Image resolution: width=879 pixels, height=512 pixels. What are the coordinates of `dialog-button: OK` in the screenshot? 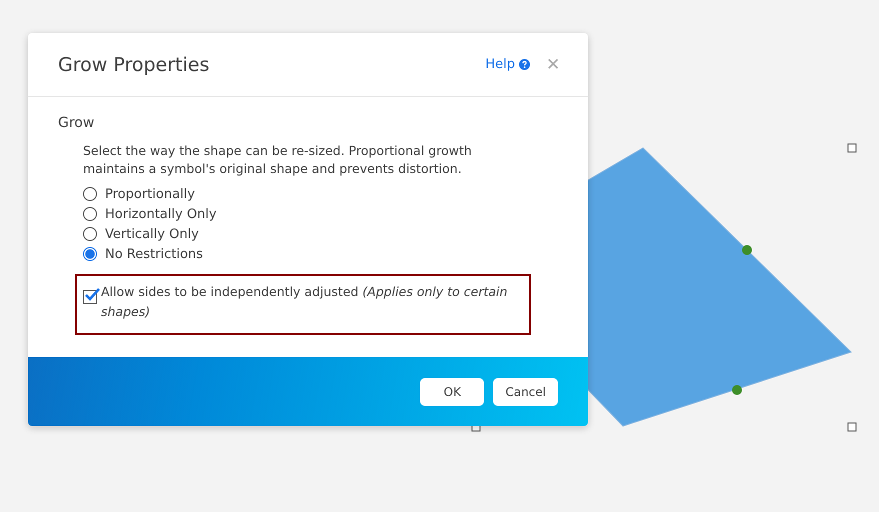 It's located at (452, 392).